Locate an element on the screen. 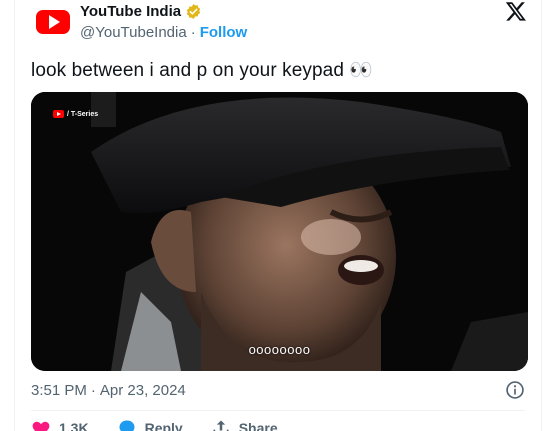 The width and height of the screenshot is (551, 431). like-button: 1.3K is located at coordinates (60, 424).